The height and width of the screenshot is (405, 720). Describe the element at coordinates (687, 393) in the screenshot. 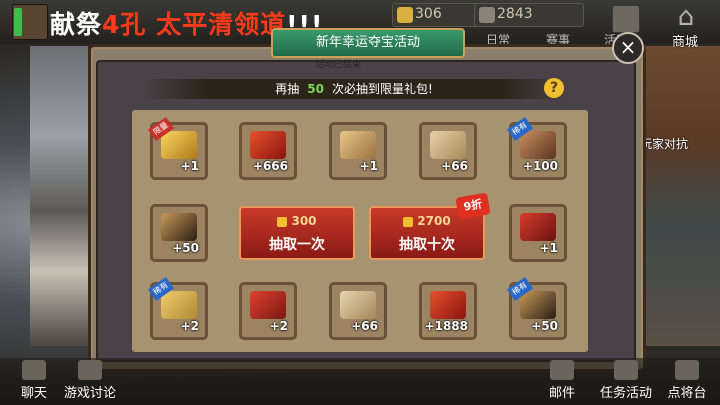

I see `generals-label: 点将台` at that location.